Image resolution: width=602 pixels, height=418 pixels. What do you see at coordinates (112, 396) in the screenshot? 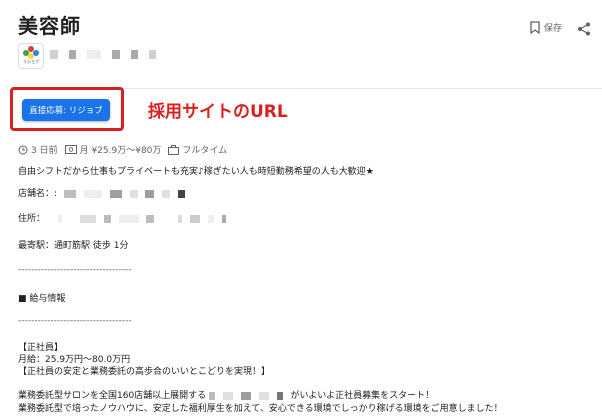
I see `paragraph-1-start: 業務委託型サロンを全国160店舗以上展開する` at bounding box center [112, 396].